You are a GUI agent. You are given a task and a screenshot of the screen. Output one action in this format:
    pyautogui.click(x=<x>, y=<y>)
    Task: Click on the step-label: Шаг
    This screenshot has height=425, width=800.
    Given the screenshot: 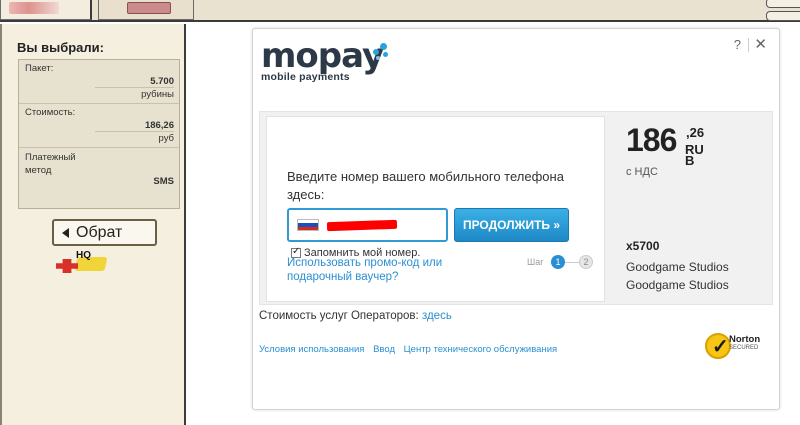 What is the action you would take?
    pyautogui.click(x=535, y=262)
    